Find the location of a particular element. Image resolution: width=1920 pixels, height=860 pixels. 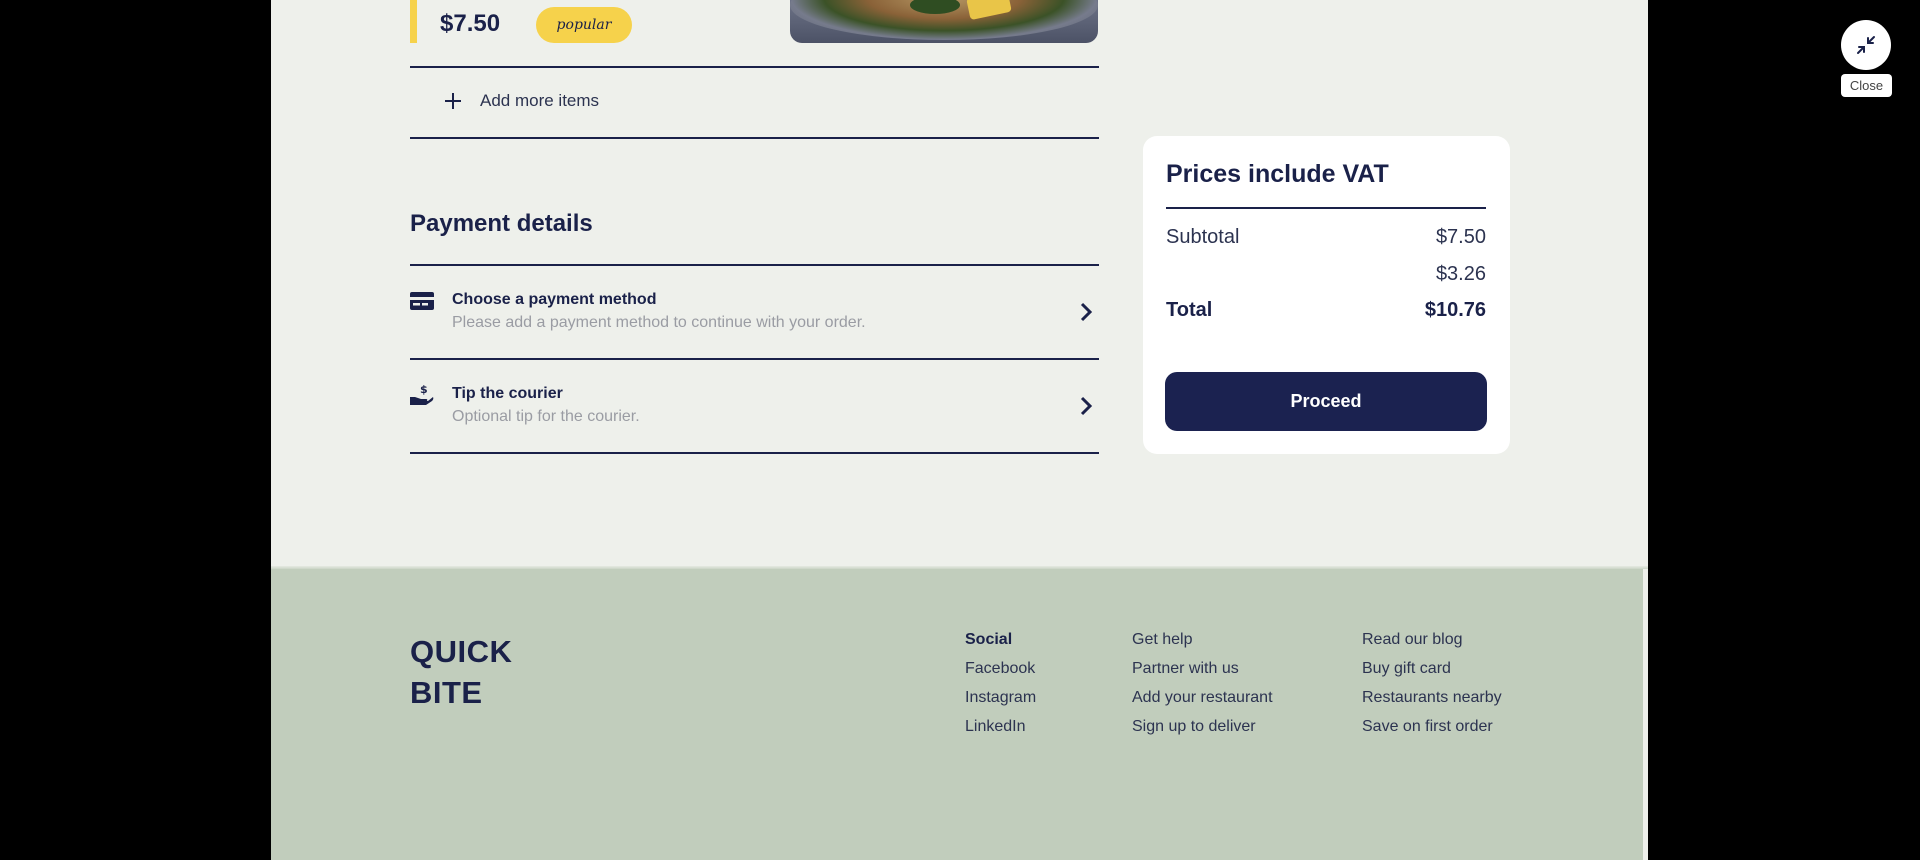

total-value: $10.76 is located at coordinates (1455, 310).